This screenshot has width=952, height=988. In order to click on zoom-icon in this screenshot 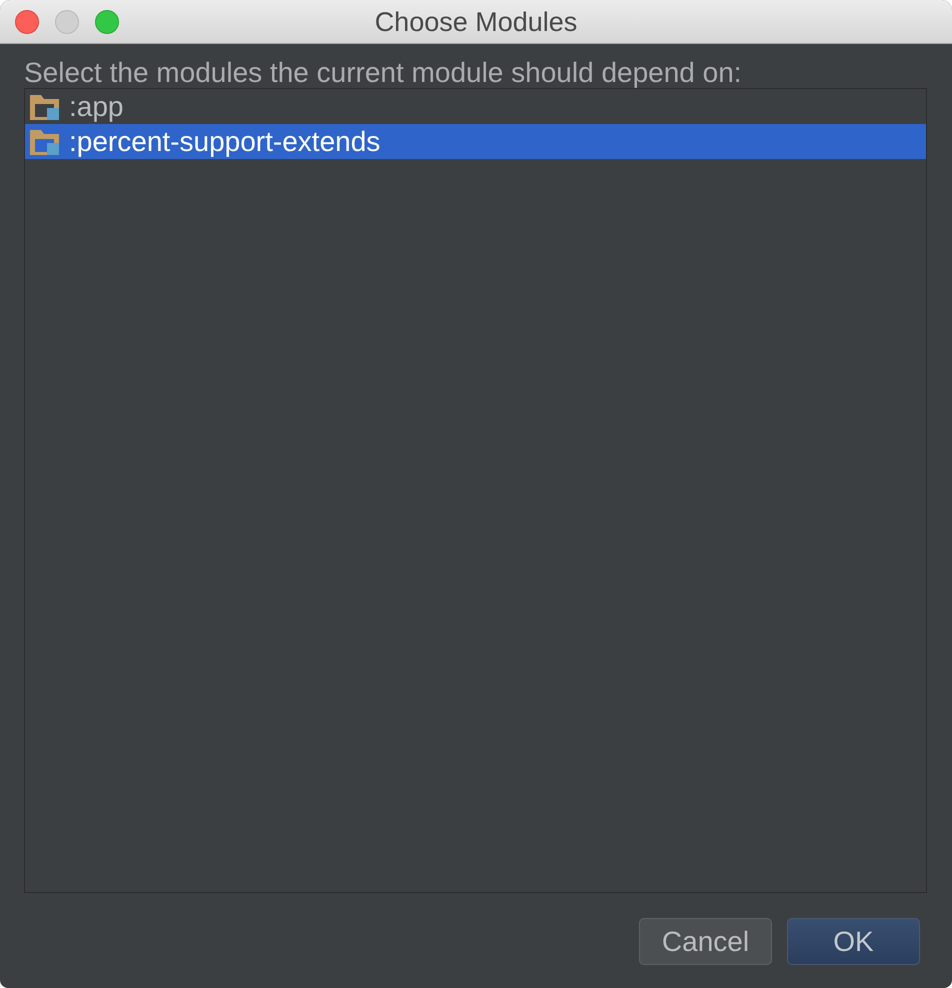, I will do `click(107, 22)`.